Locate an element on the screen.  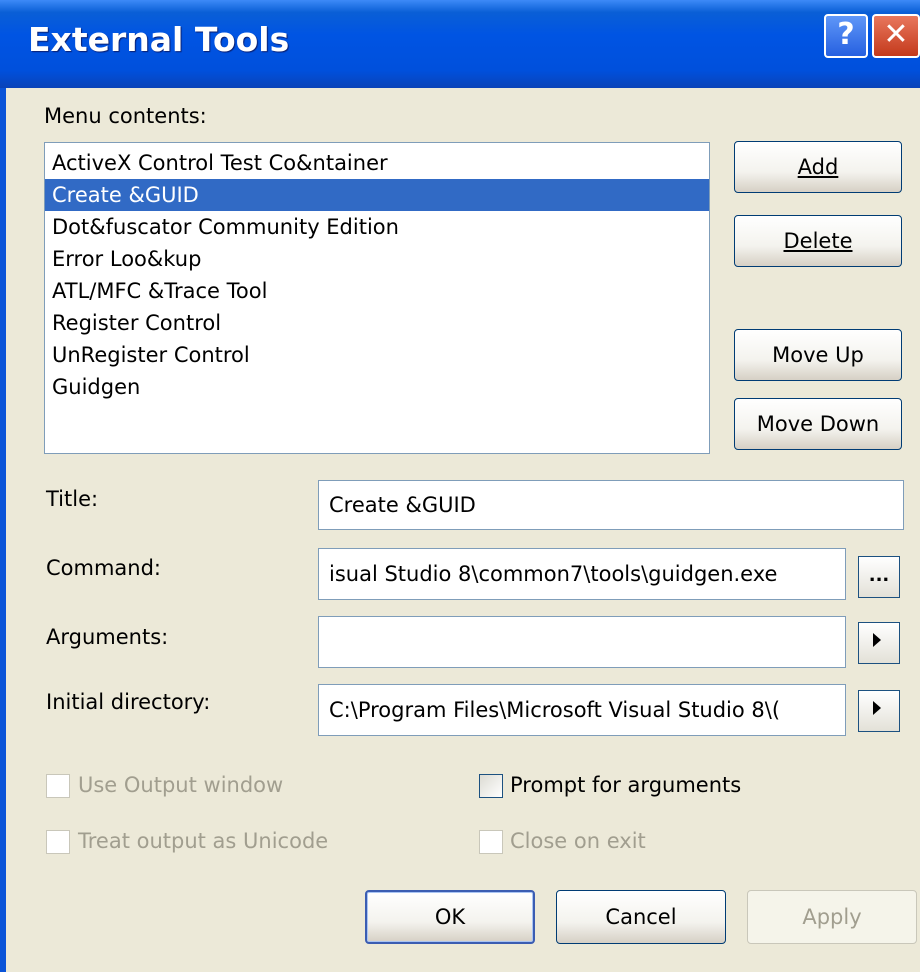
list-item: UnRegister Control is located at coordinates (377, 355).